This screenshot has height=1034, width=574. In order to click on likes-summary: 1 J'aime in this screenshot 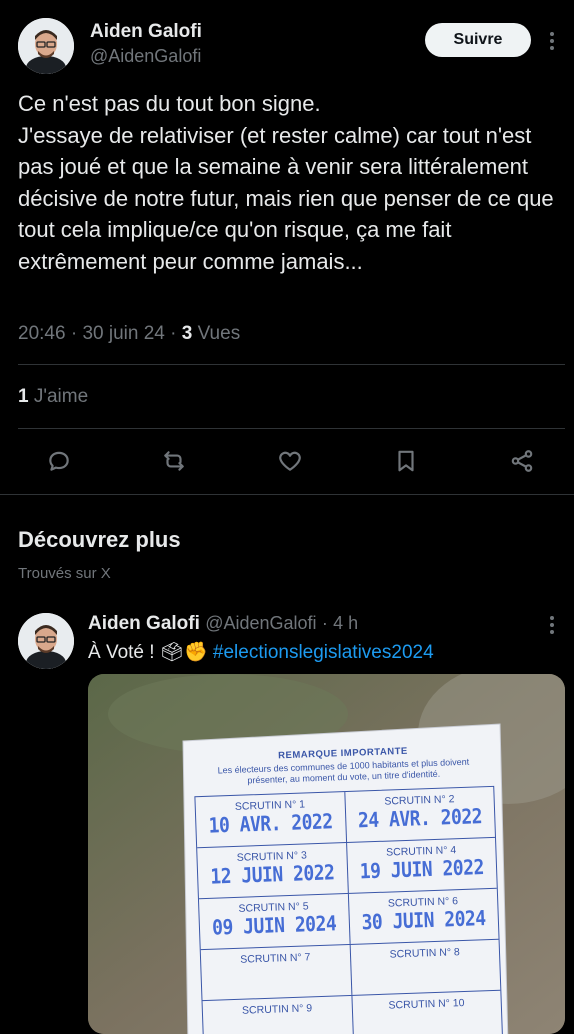, I will do `click(53, 397)`.